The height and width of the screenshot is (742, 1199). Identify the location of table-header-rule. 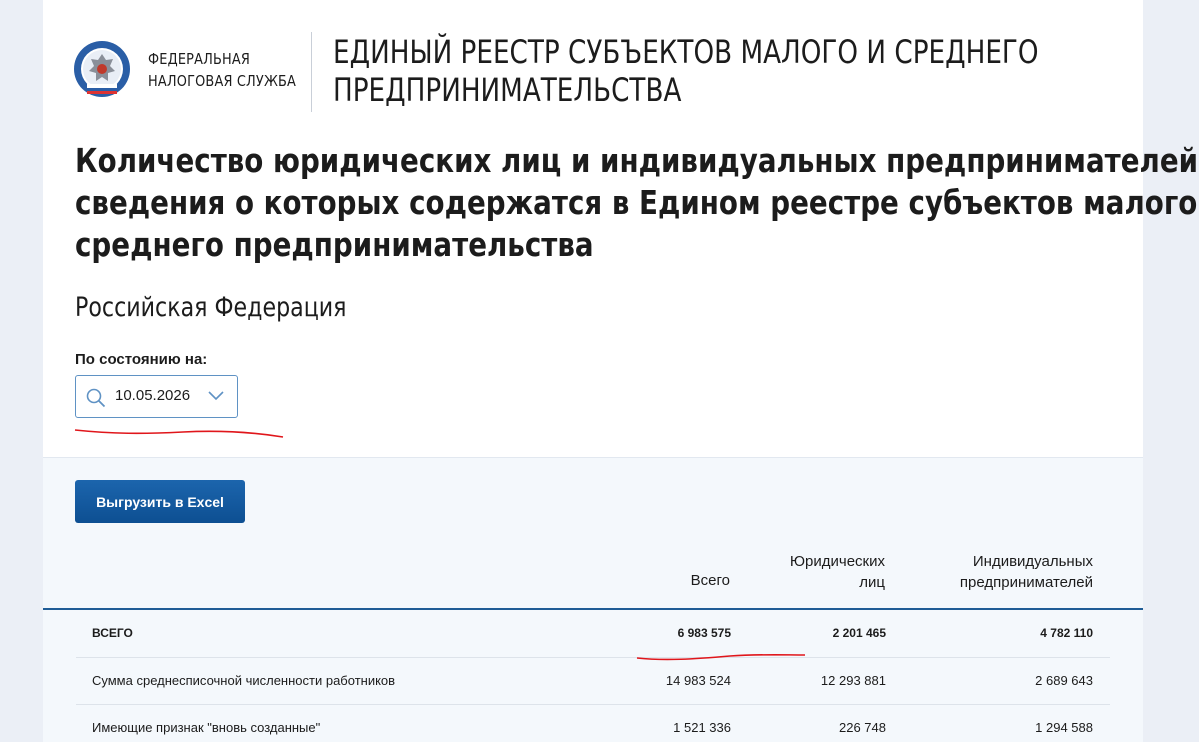
(593, 609).